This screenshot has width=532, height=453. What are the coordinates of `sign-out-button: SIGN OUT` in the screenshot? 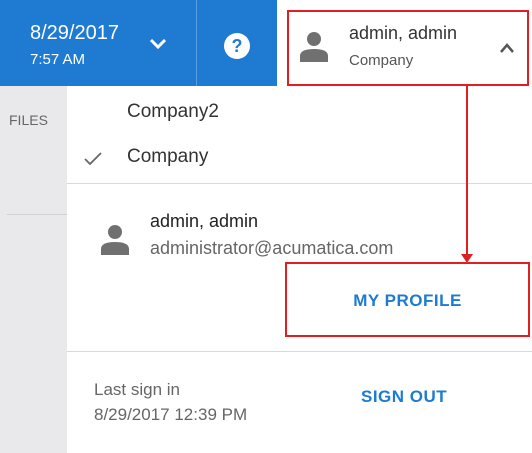 It's located at (404, 397).